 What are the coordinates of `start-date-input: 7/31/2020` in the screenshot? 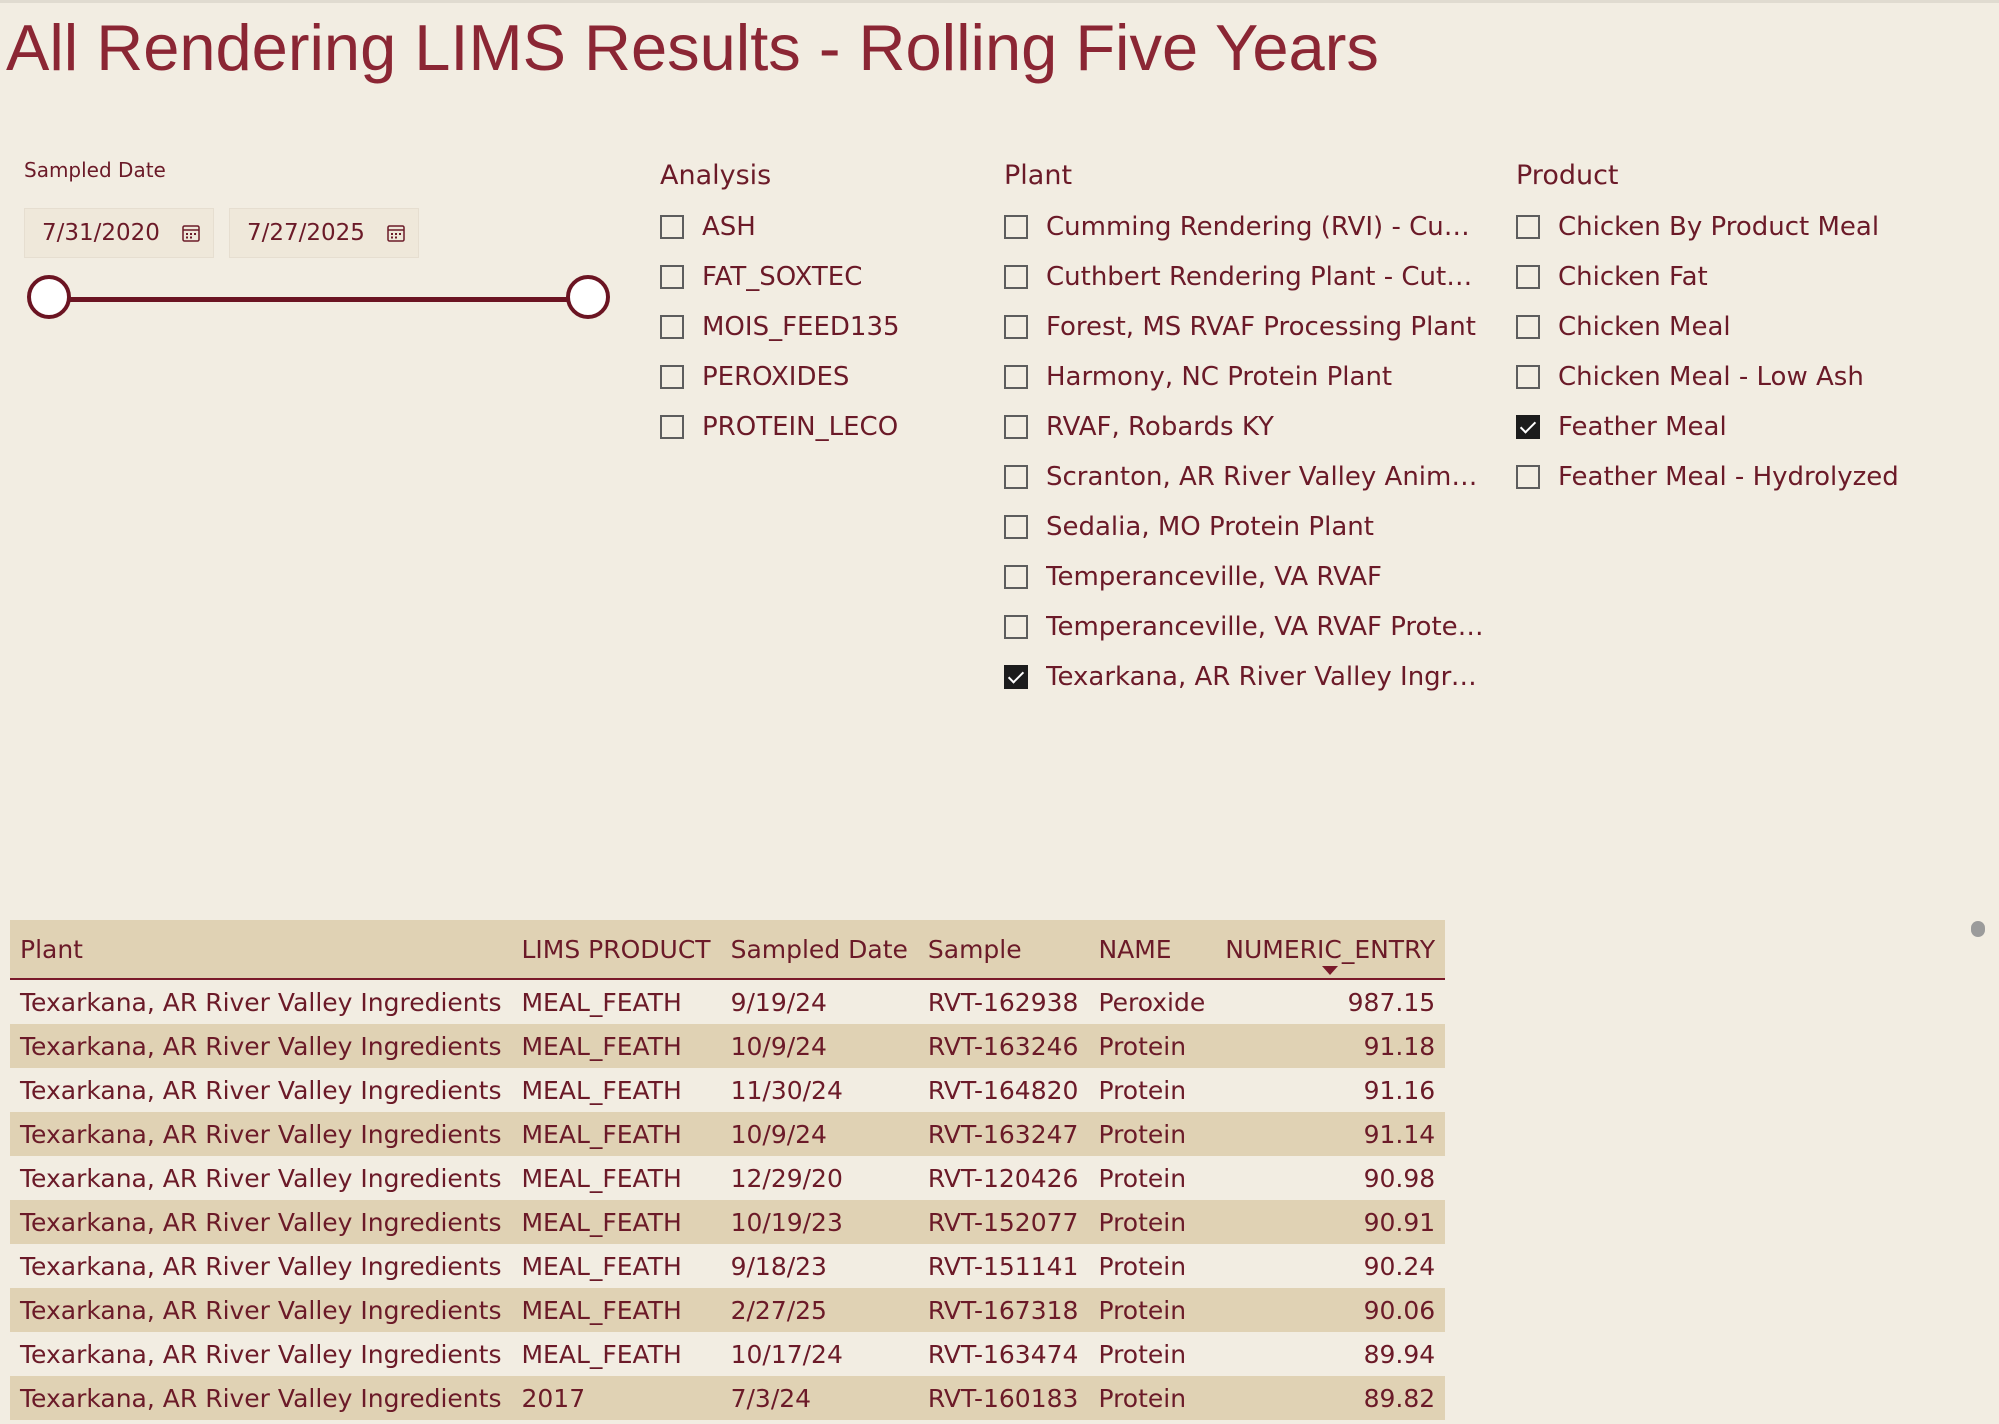 It's located at (119, 233).